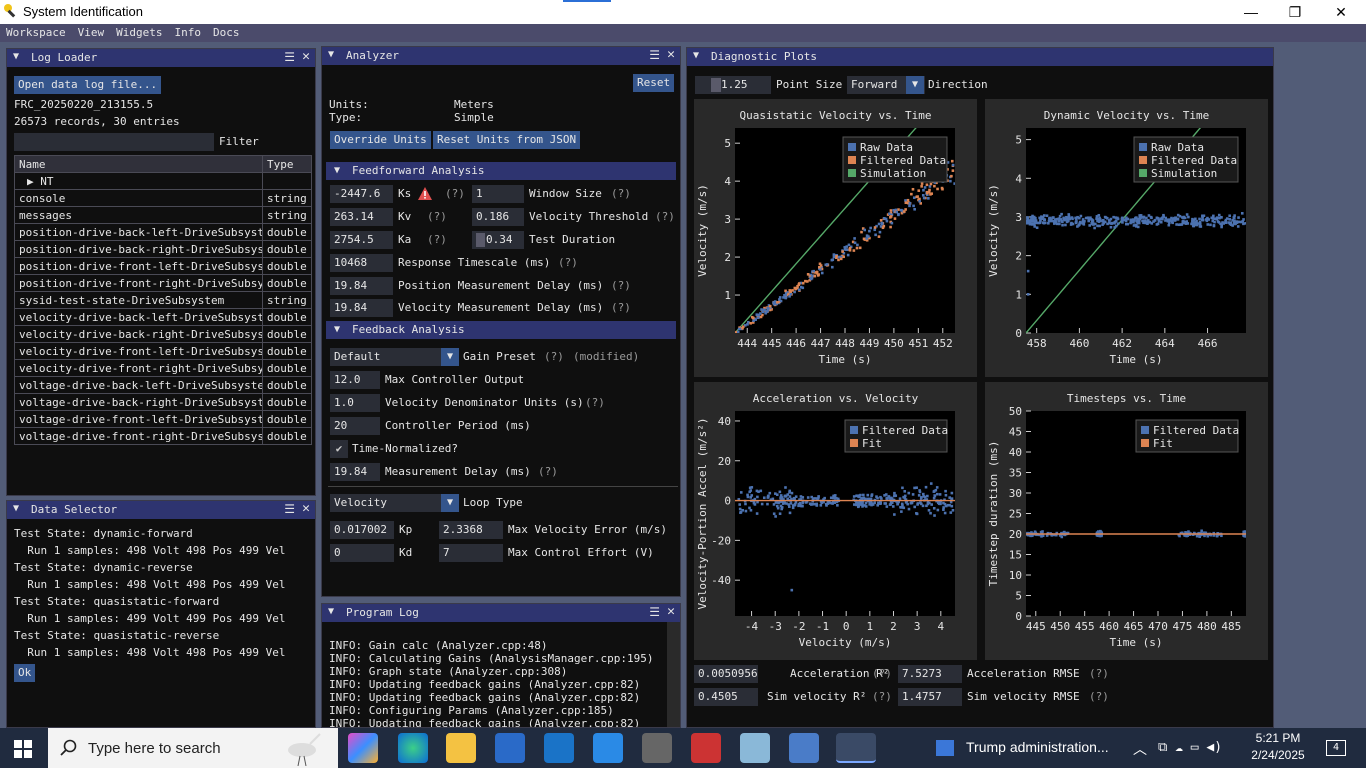 Image resolution: width=1366 pixels, height=768 pixels. Describe the element at coordinates (138, 317) in the screenshot. I see `entry-name: velocity-drive-back-left-DriveSubsystem` at that location.